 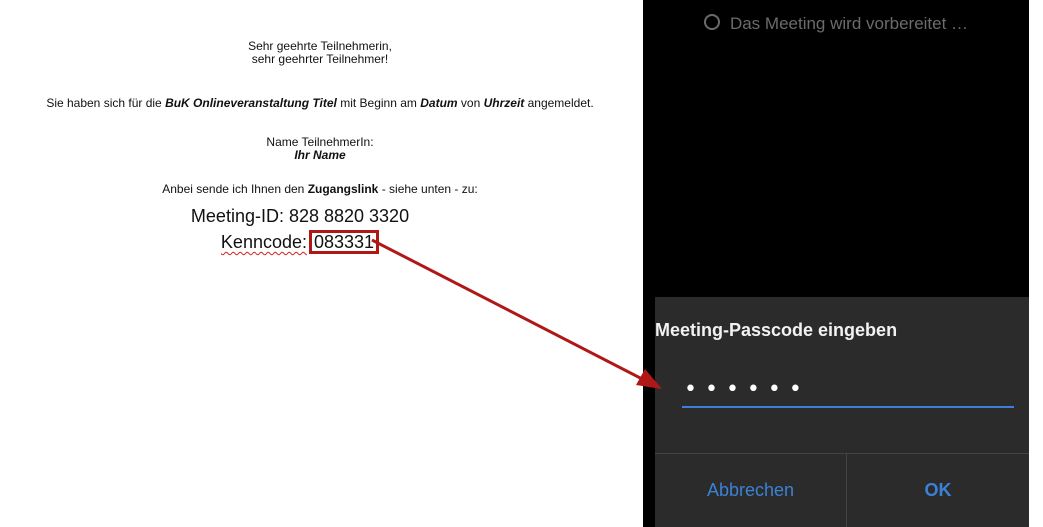 What do you see at coordinates (235, 189) in the screenshot?
I see `link-text-pre: Anbei sende ich Ihnen den` at bounding box center [235, 189].